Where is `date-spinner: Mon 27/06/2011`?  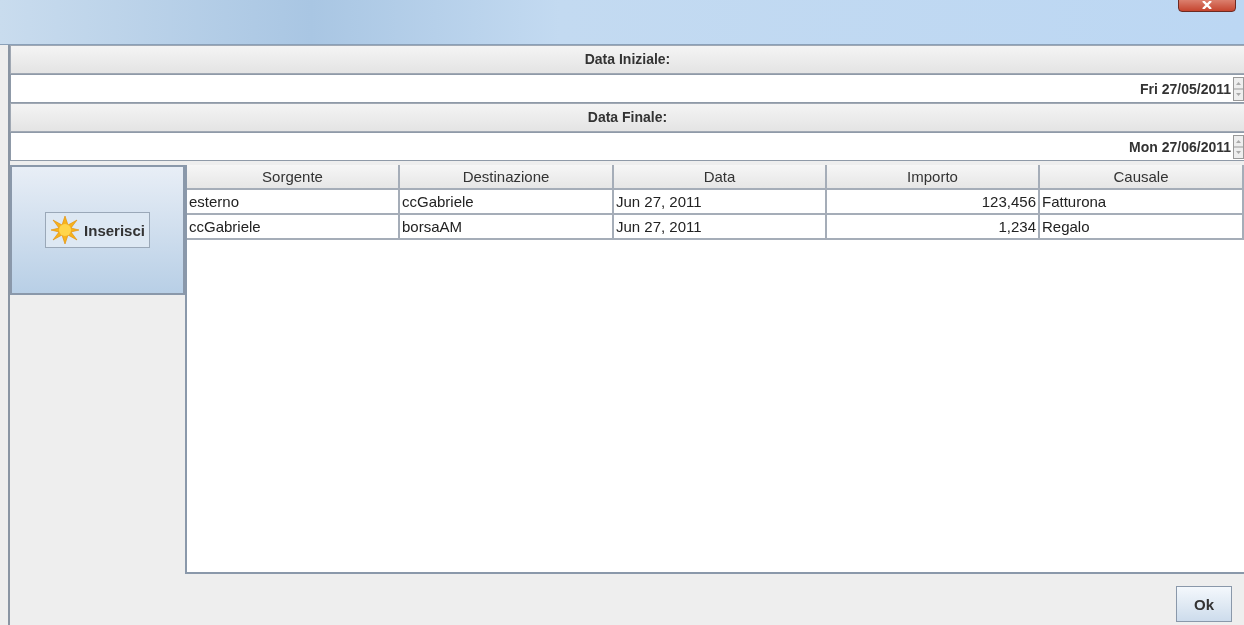
date-spinner: Mon 27/06/2011 is located at coordinates (627, 146).